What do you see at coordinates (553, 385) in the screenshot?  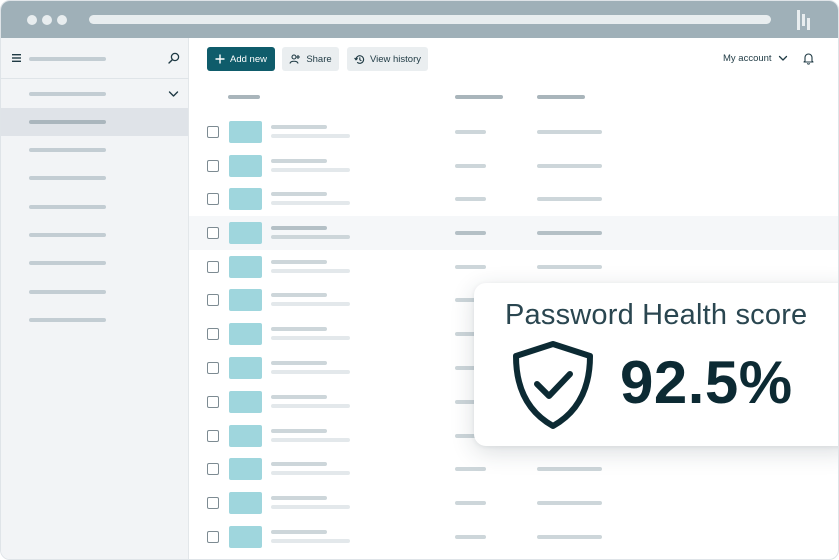 I see `shield-check-icon` at bounding box center [553, 385].